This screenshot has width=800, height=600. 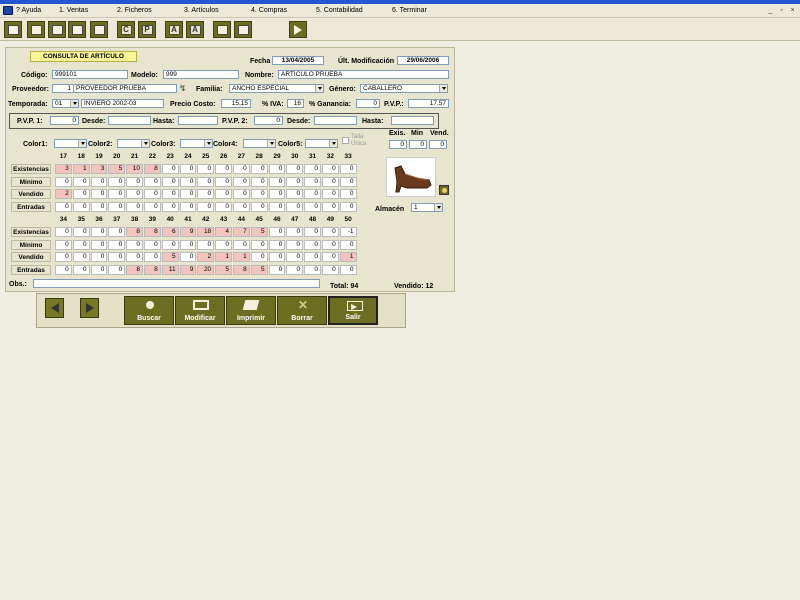 What do you see at coordinates (223, 232) in the screenshot?
I see `grid-cell: 4` at bounding box center [223, 232].